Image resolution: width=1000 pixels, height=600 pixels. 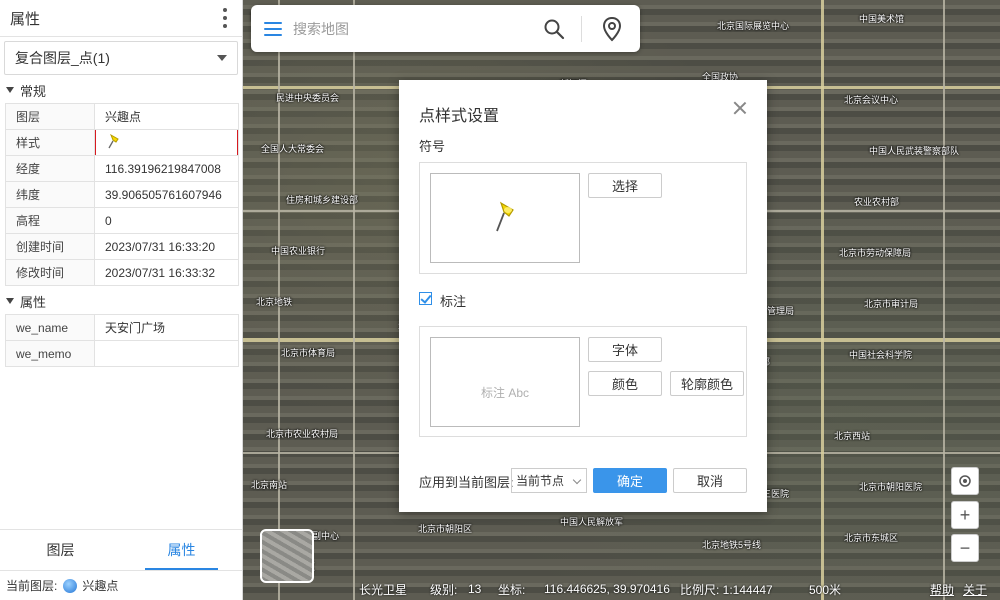 I want to click on property-value: 兴趣点, so click(x=166, y=116).